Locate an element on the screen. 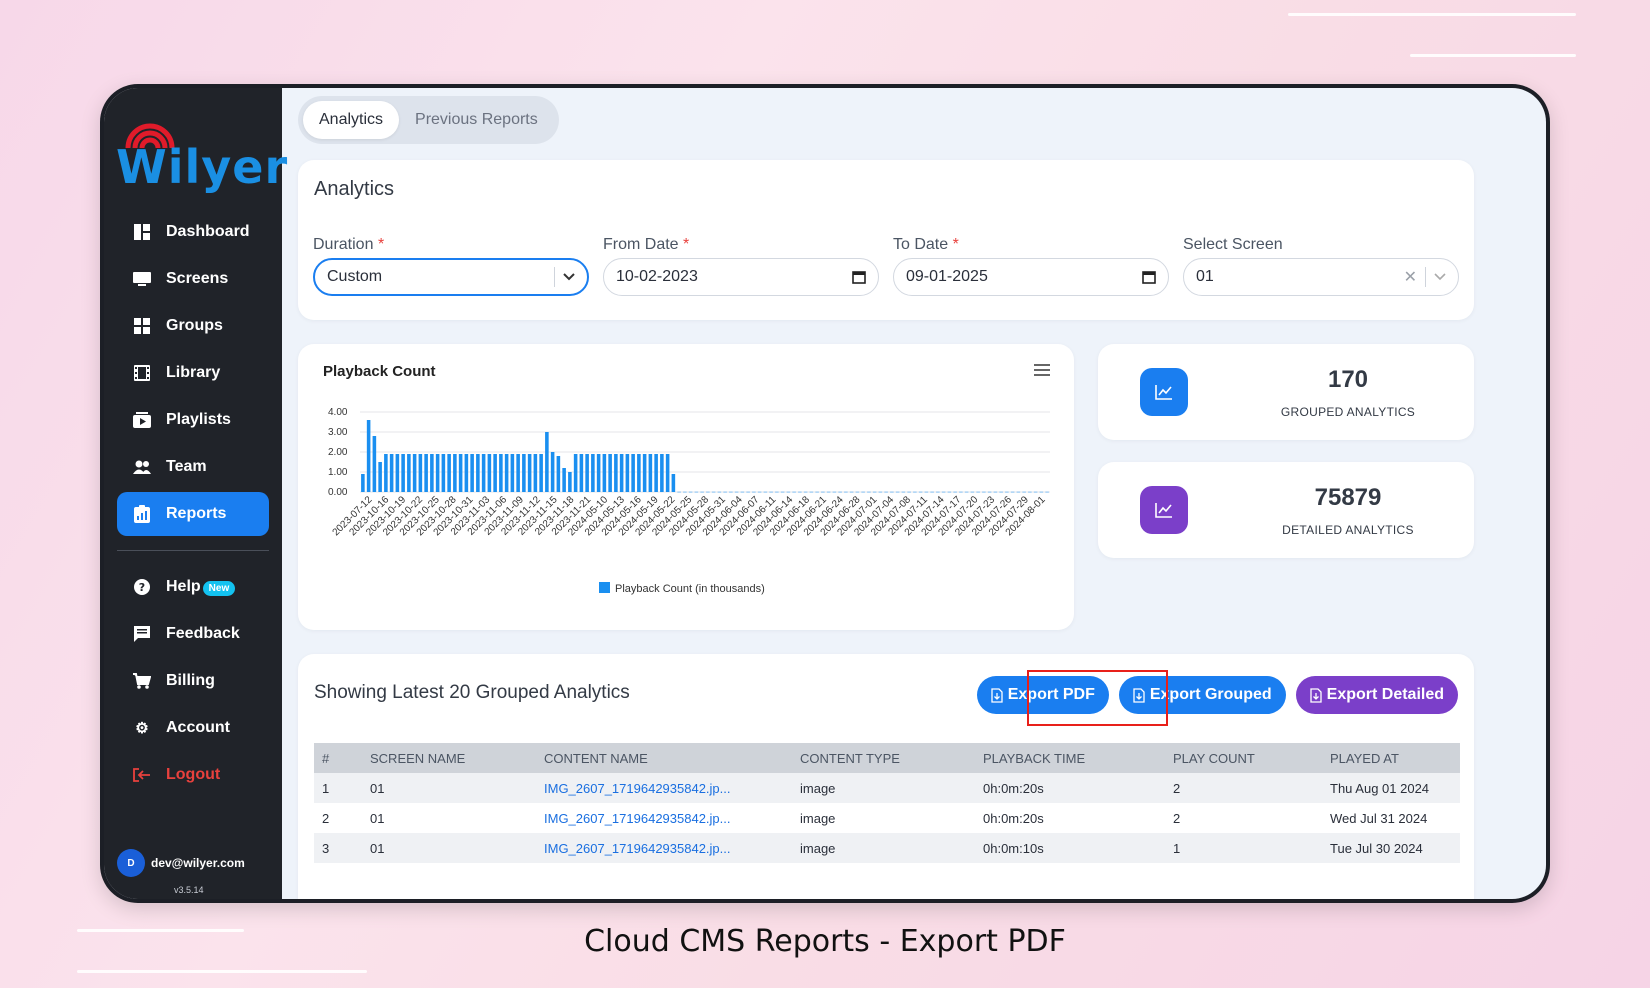 This screenshot has width=1650, height=988. hamburger-menu-icon is located at coordinates (1042, 370).